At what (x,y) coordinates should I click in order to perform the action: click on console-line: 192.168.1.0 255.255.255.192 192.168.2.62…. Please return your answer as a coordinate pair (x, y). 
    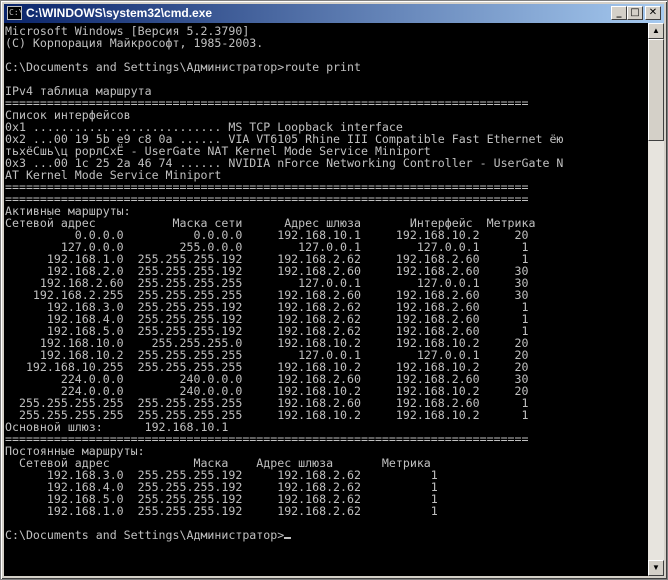
    Looking at the image, I should click on (221, 511).